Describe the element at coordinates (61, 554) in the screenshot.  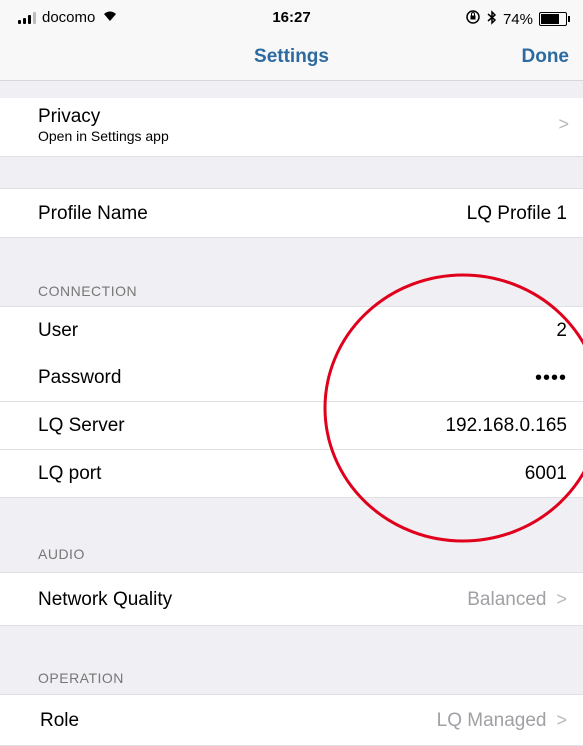
I see `audio-header: AUDIO` at that location.